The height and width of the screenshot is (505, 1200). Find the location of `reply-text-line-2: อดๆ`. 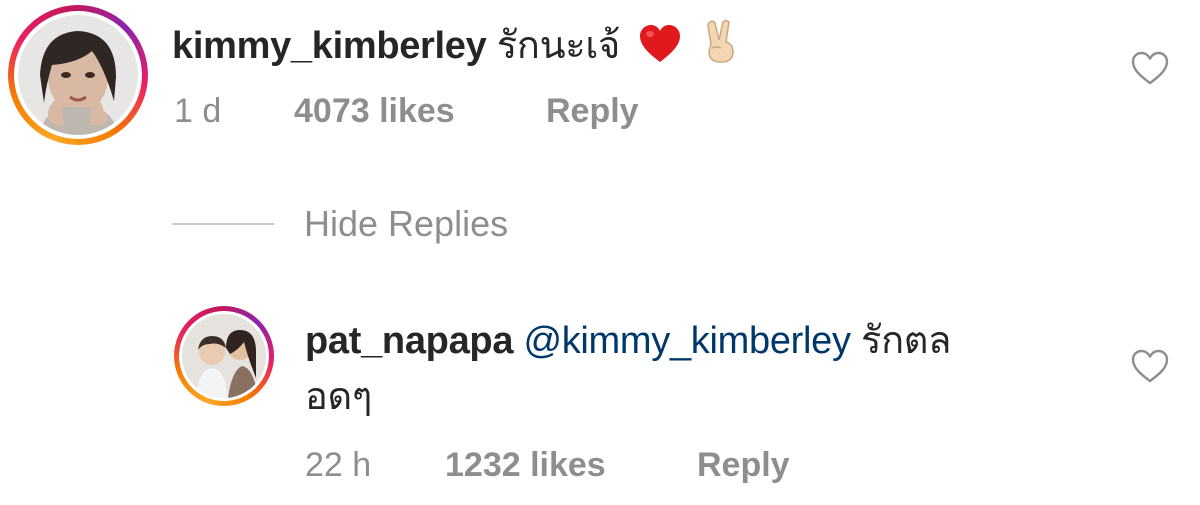

reply-text-line-2: อดๆ is located at coordinates (338, 397).